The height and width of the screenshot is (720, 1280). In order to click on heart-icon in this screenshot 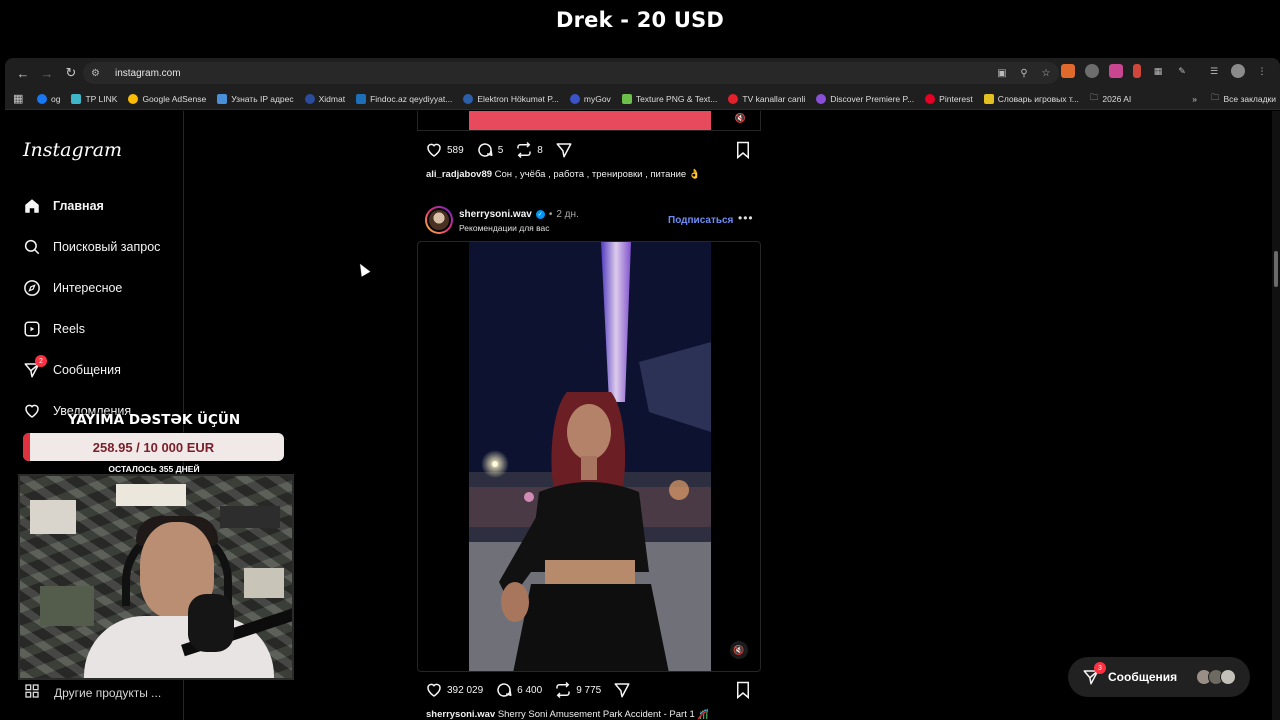, I will do `click(434, 150)`.